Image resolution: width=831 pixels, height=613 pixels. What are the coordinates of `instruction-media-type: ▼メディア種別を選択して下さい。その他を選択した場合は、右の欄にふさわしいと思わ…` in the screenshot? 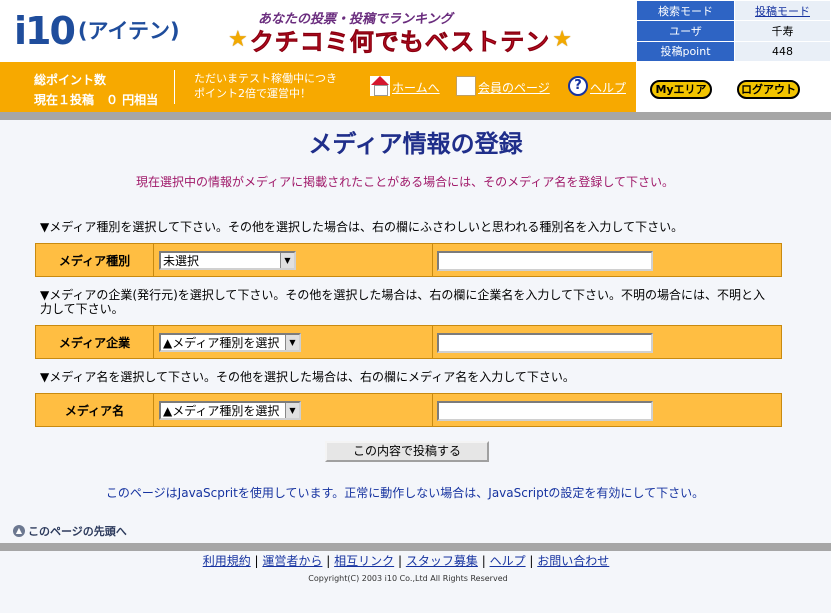 It's located at (362, 227).